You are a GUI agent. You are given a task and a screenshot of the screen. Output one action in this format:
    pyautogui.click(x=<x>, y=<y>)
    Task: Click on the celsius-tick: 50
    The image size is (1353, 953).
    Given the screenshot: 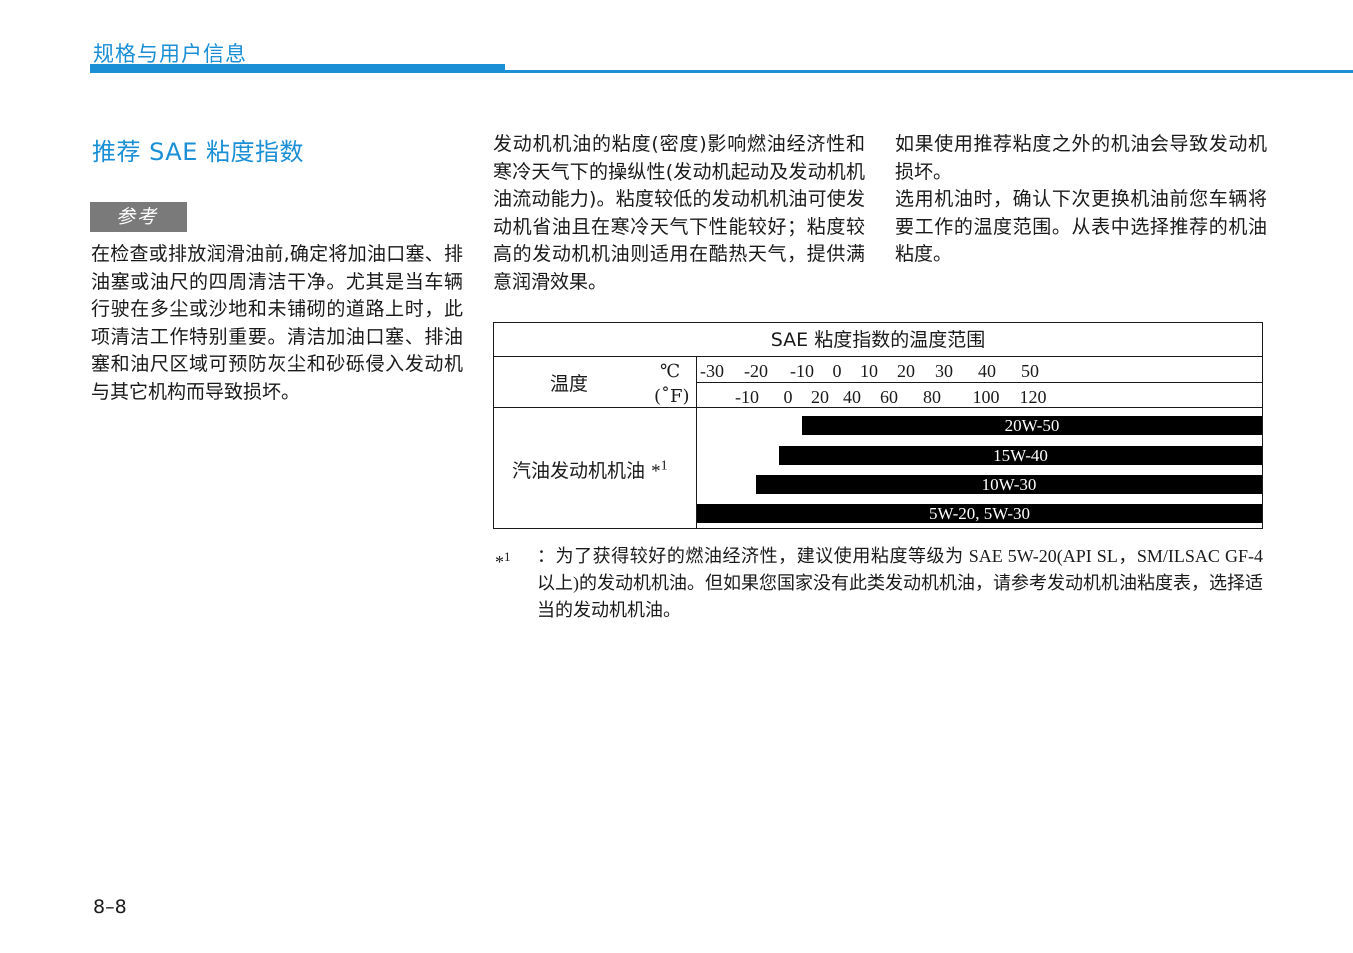 What is the action you would take?
    pyautogui.click(x=1030, y=371)
    